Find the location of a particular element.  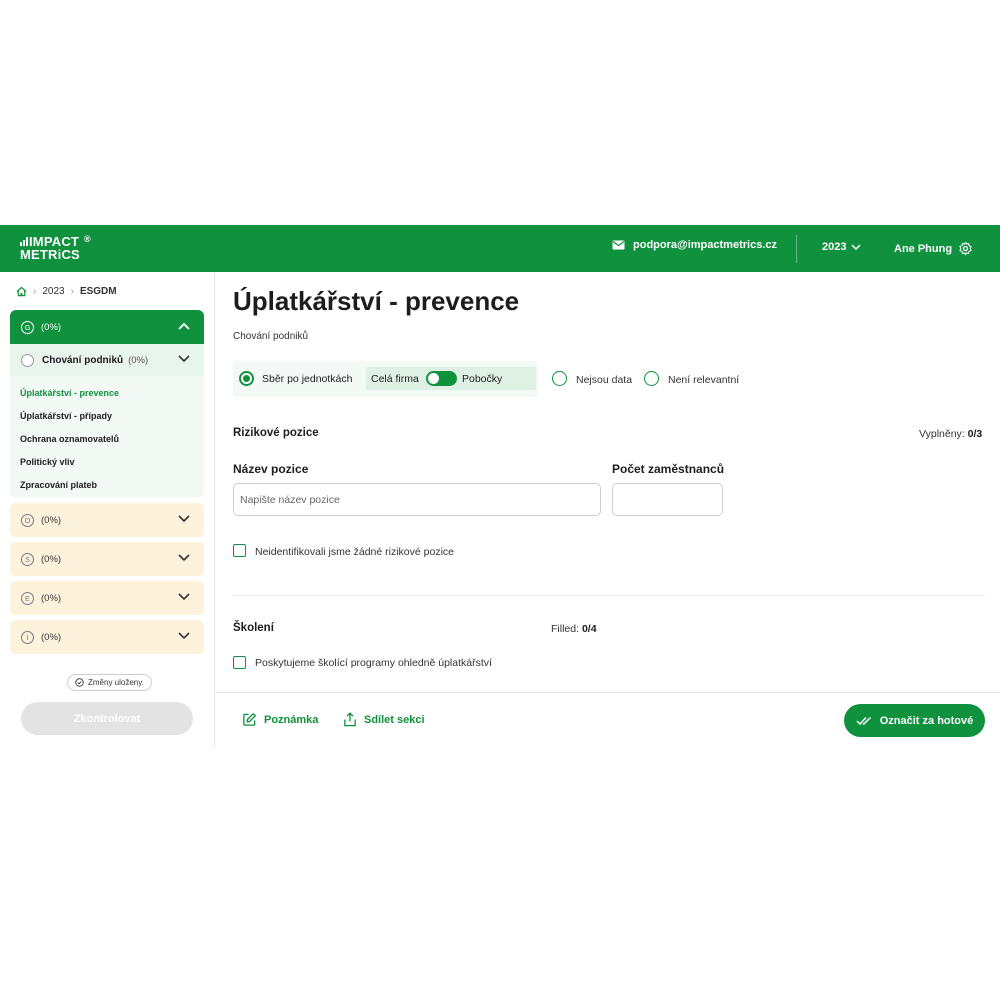

impact-metrics-logo: IMPACT METRiCS ® is located at coordinates (60, 249).